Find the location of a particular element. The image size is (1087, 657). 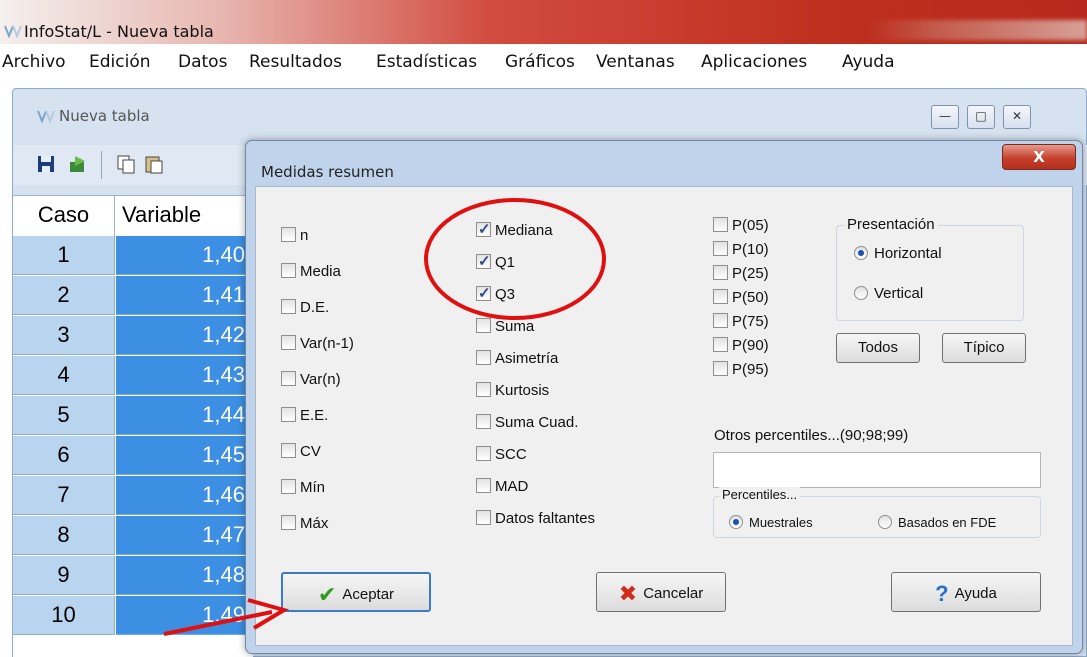

radio-unselected-icon is located at coordinates (861, 293).